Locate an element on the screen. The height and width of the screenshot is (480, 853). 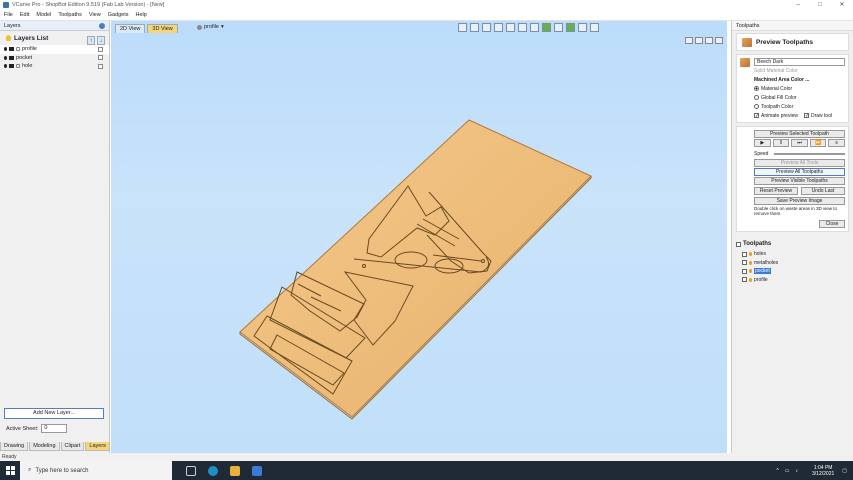
menu-toolpaths: Toolpaths is located at coordinates (70, 15).